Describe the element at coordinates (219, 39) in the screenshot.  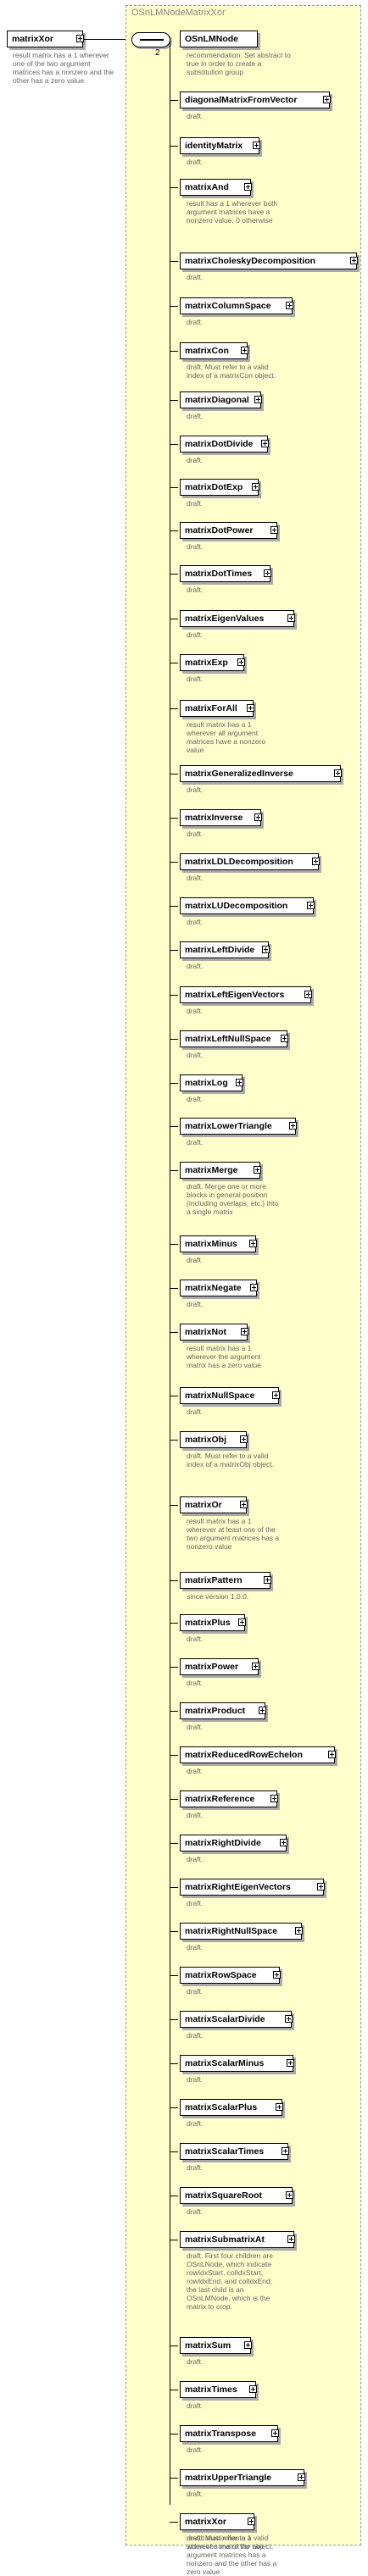
I see `base-element-osnlmnode: OSnLMNode` at that location.